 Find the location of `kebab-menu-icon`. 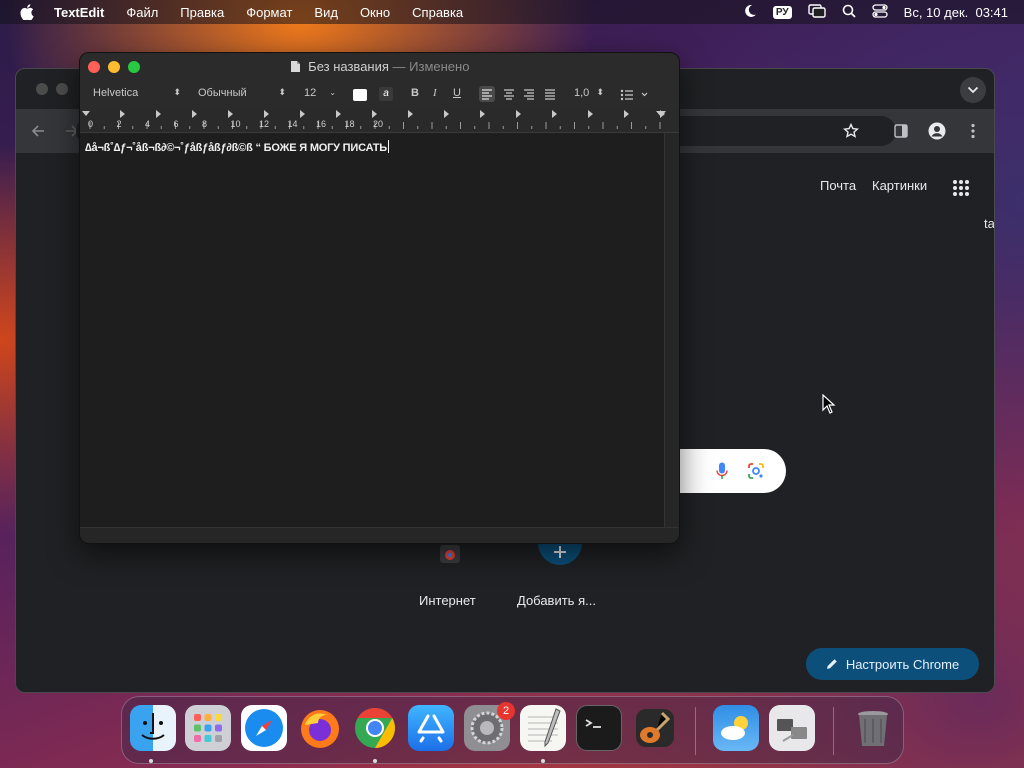

kebab-menu-icon is located at coordinates (973, 133).